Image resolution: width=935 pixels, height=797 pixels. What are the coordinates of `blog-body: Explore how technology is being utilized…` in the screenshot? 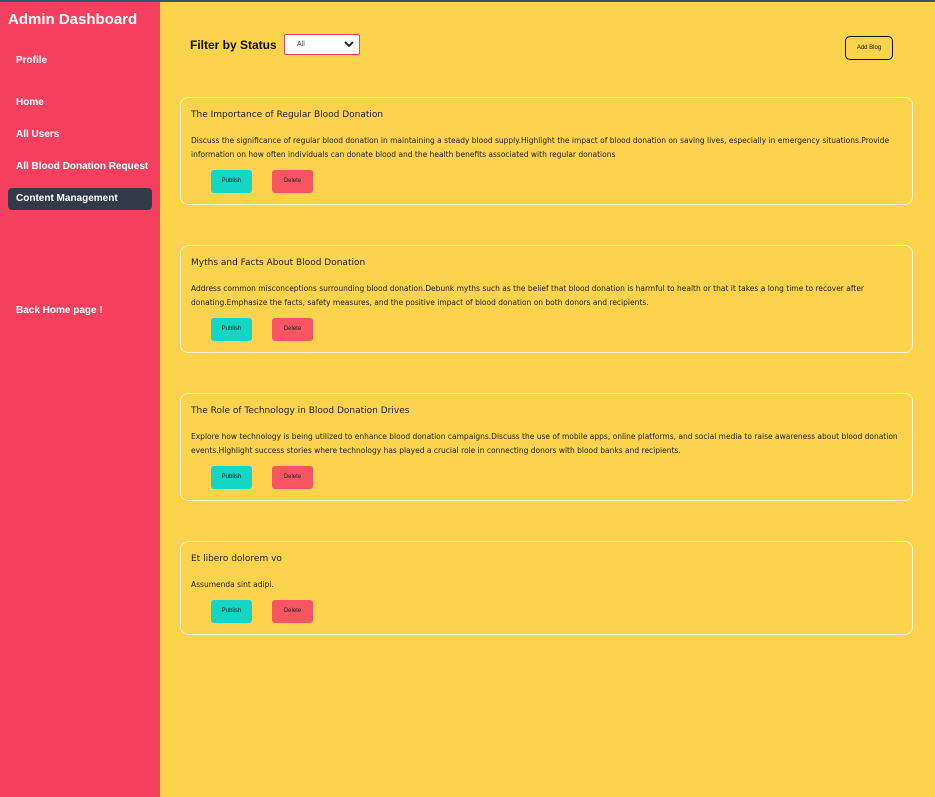 It's located at (544, 443).